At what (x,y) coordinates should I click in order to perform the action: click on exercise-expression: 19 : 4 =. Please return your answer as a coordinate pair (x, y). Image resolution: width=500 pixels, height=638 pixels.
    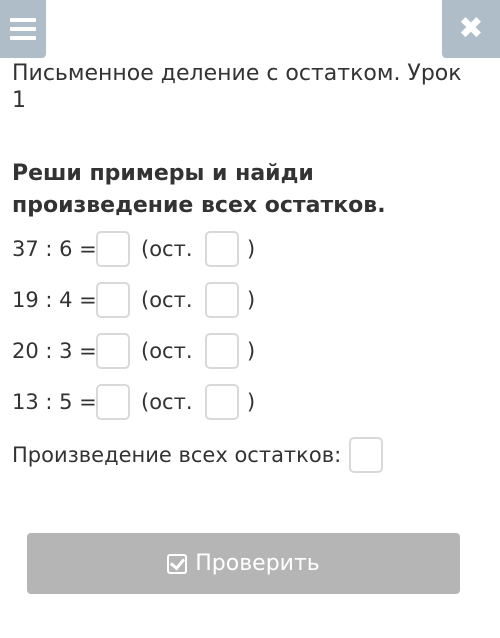
    Looking at the image, I should click on (54, 300).